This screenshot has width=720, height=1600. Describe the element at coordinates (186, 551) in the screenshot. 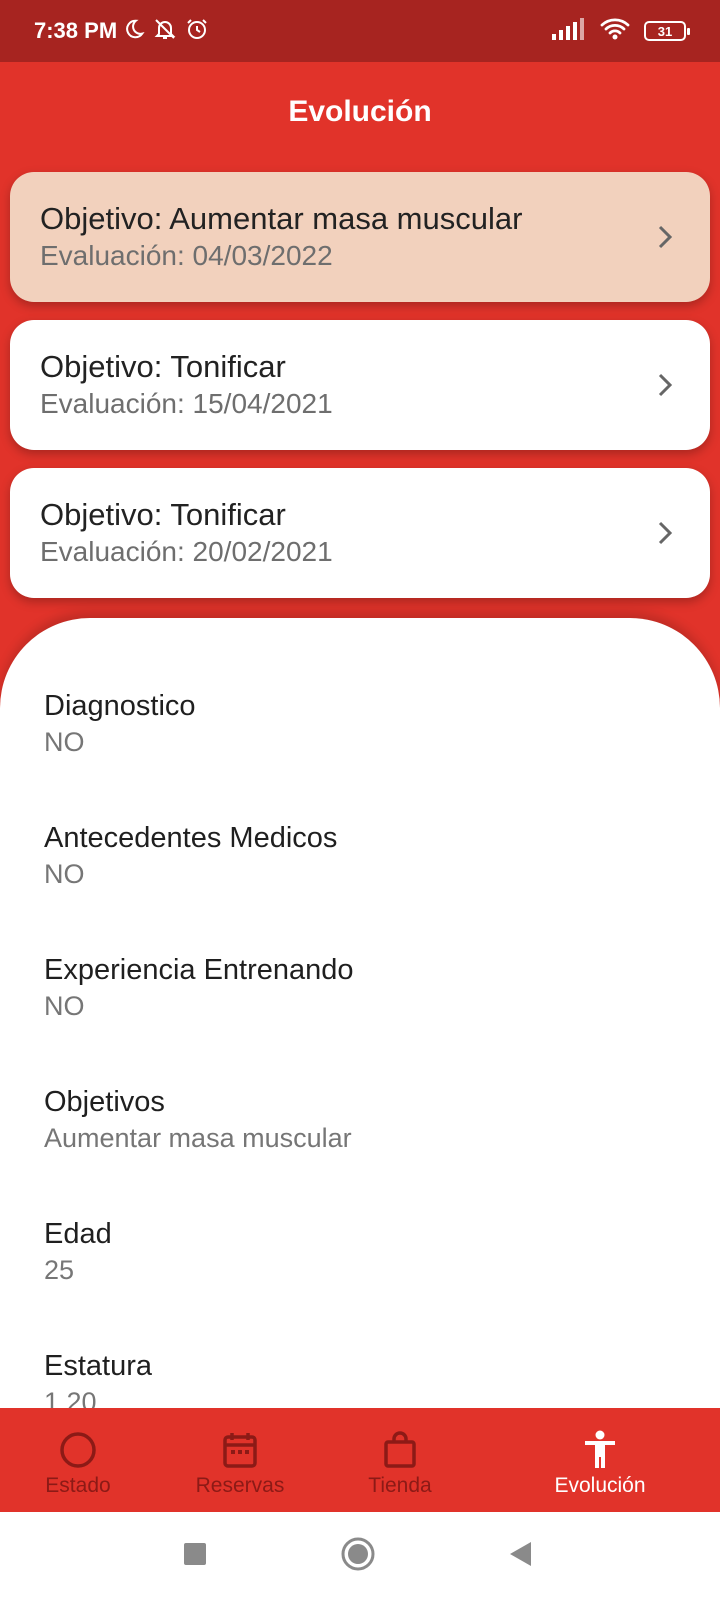

I see `evaluation-date: Evaluación: 20/02/2021` at that location.